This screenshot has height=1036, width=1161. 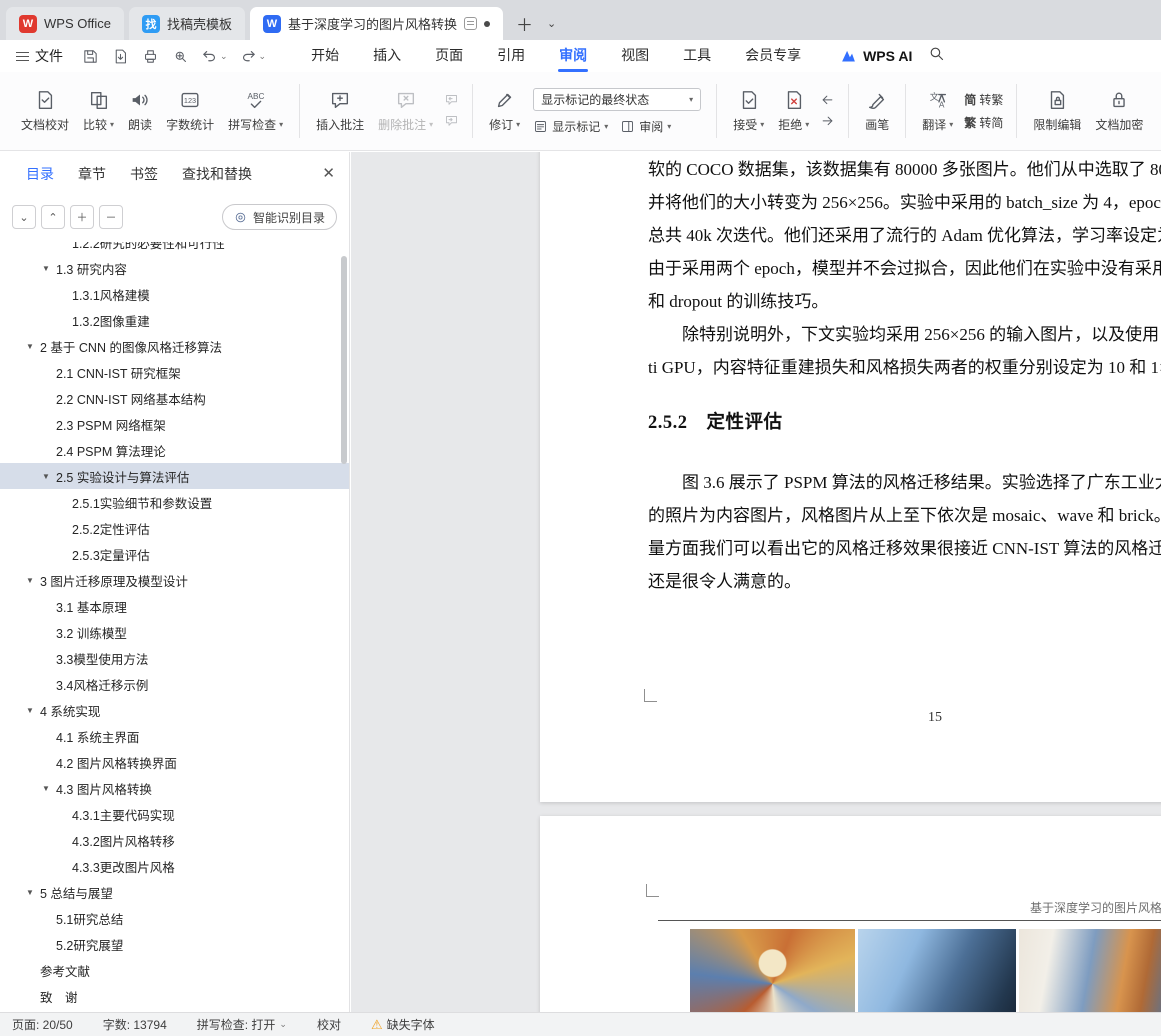 I want to click on toc-item: ▼ 5 总结与展望, so click(x=174, y=892).